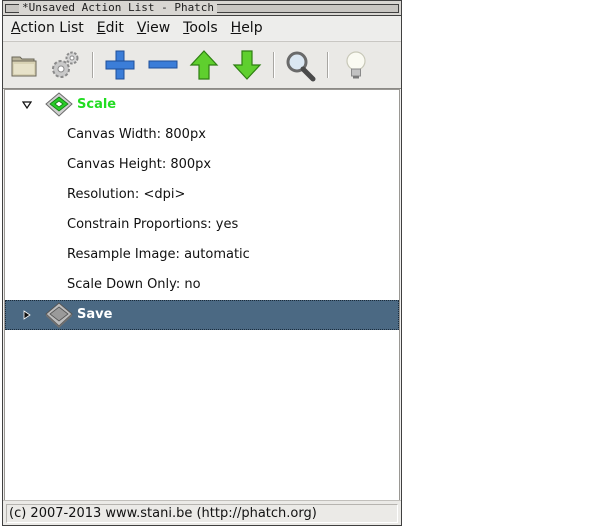  What do you see at coordinates (27, 105) in the screenshot?
I see `expander-expanded-icon` at bounding box center [27, 105].